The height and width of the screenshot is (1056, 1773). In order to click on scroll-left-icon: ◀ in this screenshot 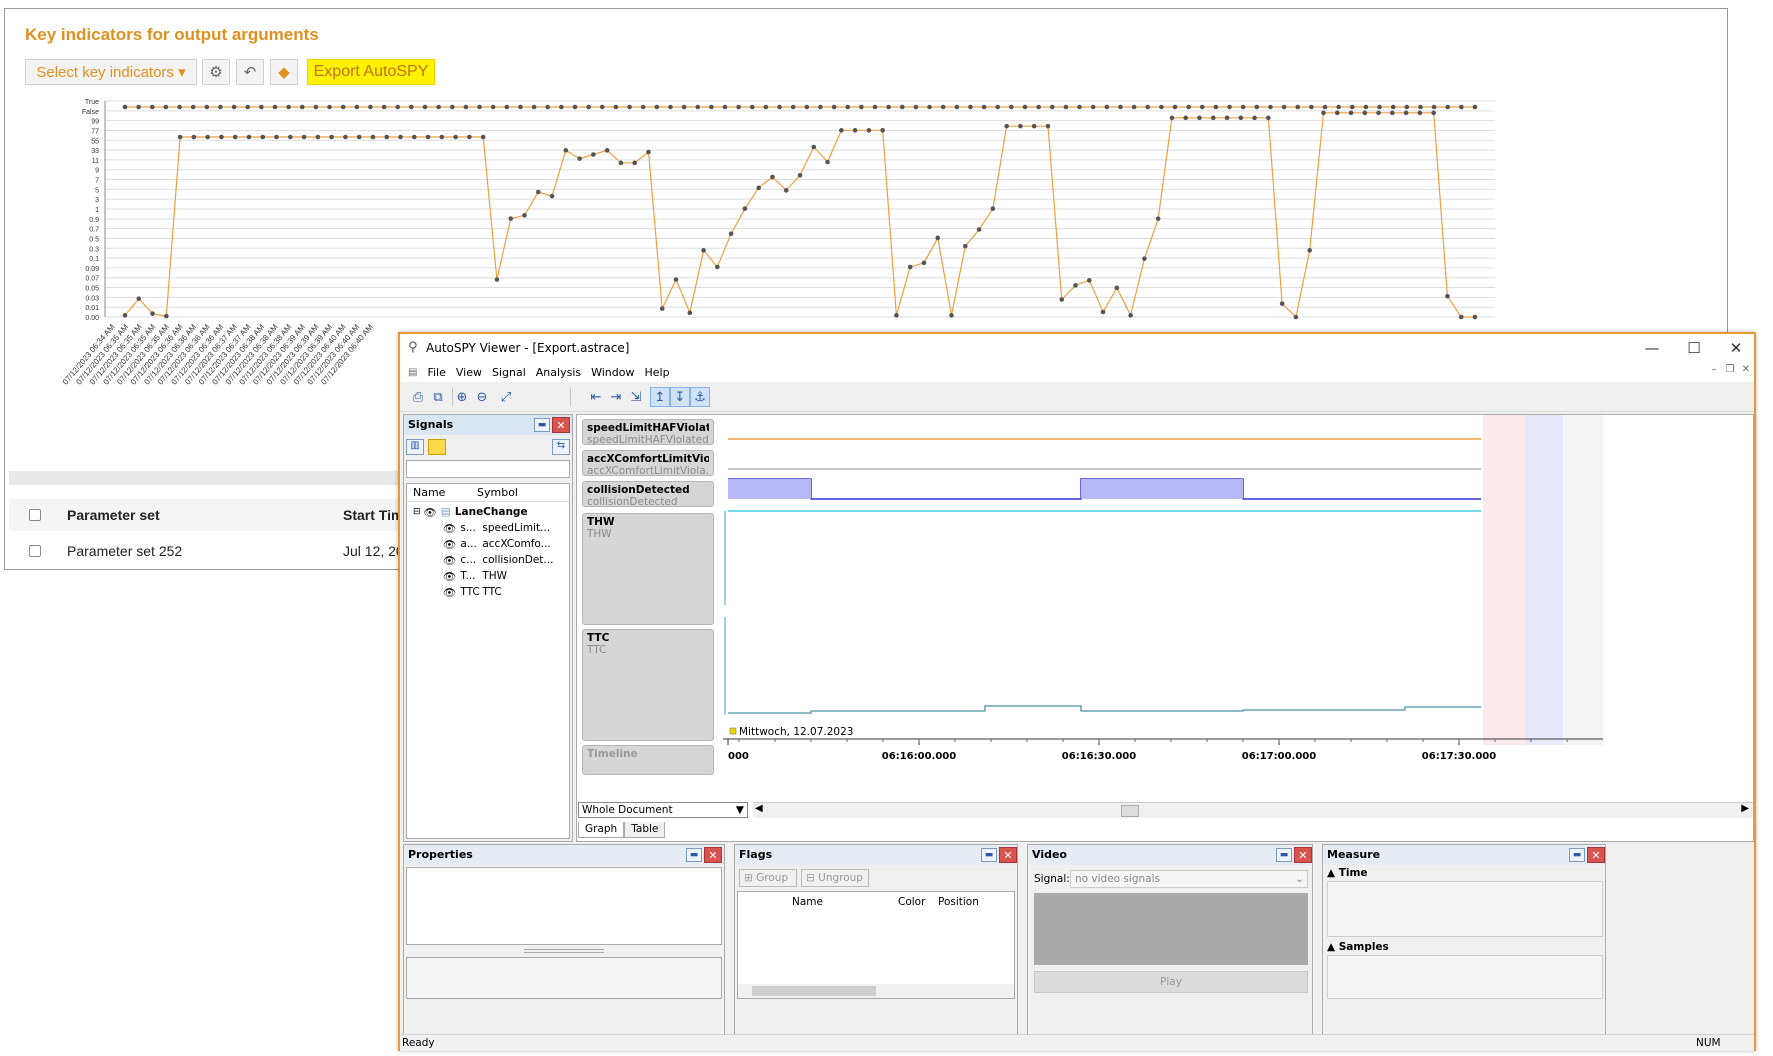, I will do `click(759, 808)`.